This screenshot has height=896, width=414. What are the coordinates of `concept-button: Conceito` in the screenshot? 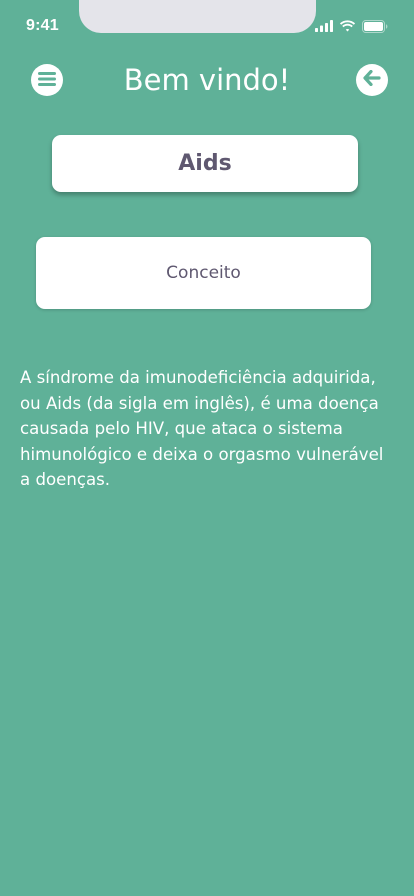 It's located at (203, 273).